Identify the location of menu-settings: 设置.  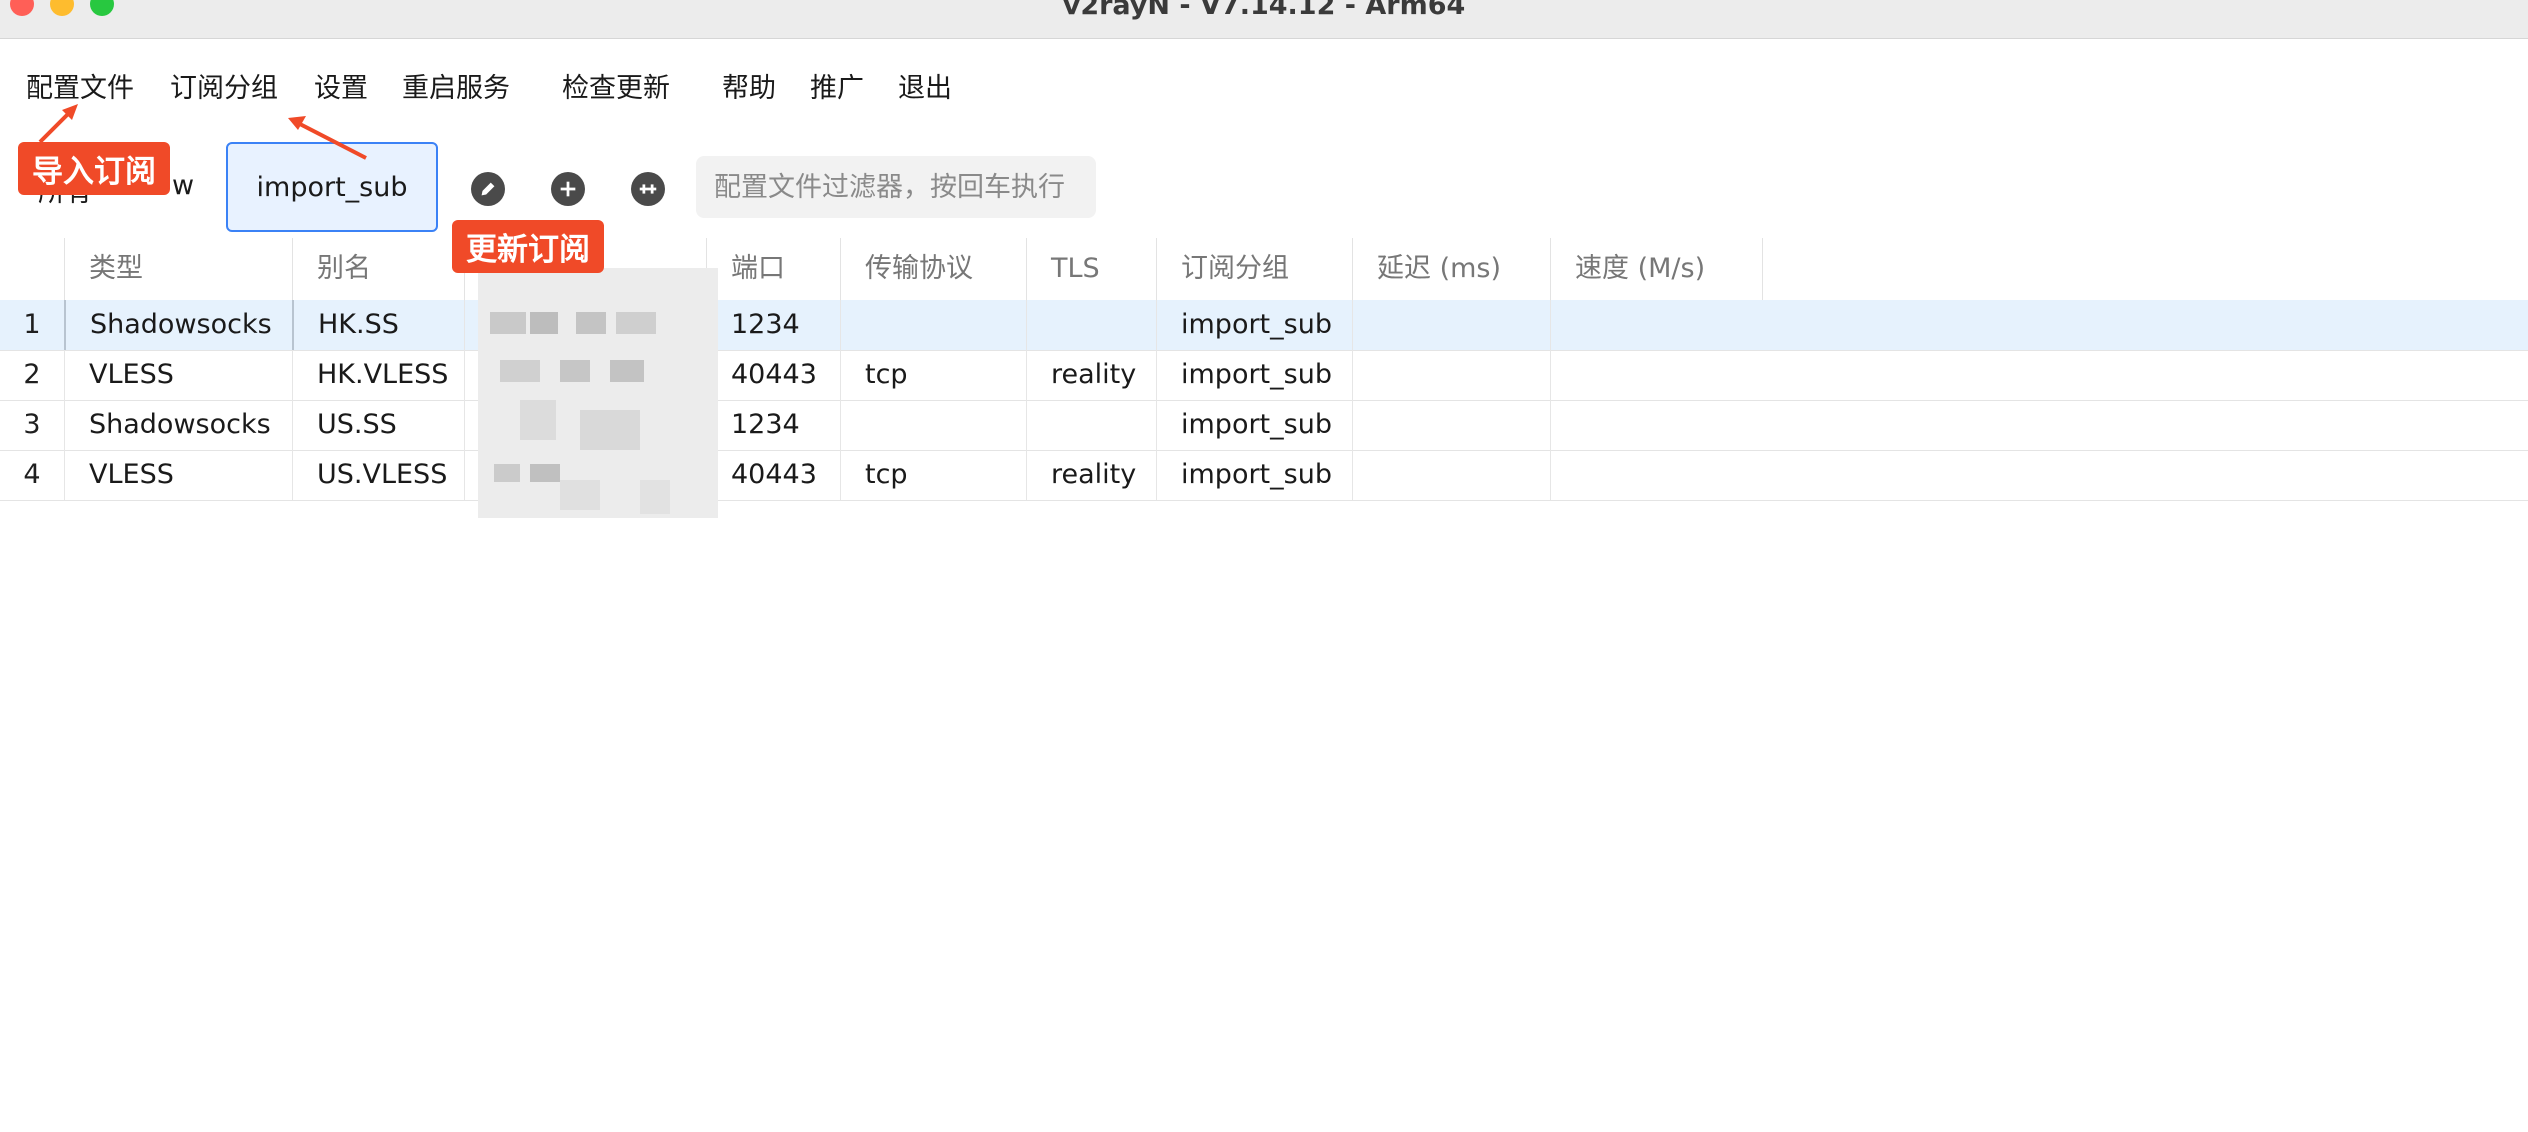
(341, 85).